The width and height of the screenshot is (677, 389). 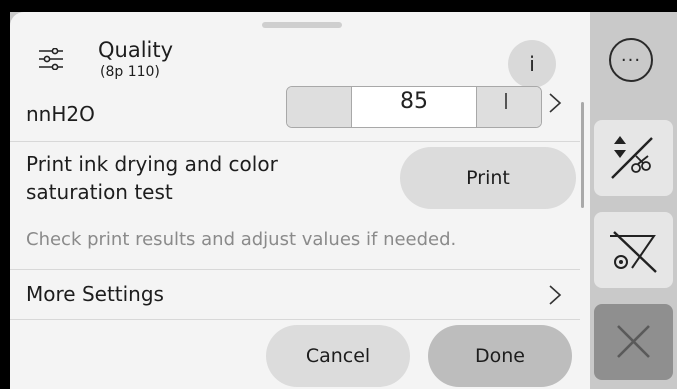 I want to click on no-cut-button, so click(x=633, y=250).